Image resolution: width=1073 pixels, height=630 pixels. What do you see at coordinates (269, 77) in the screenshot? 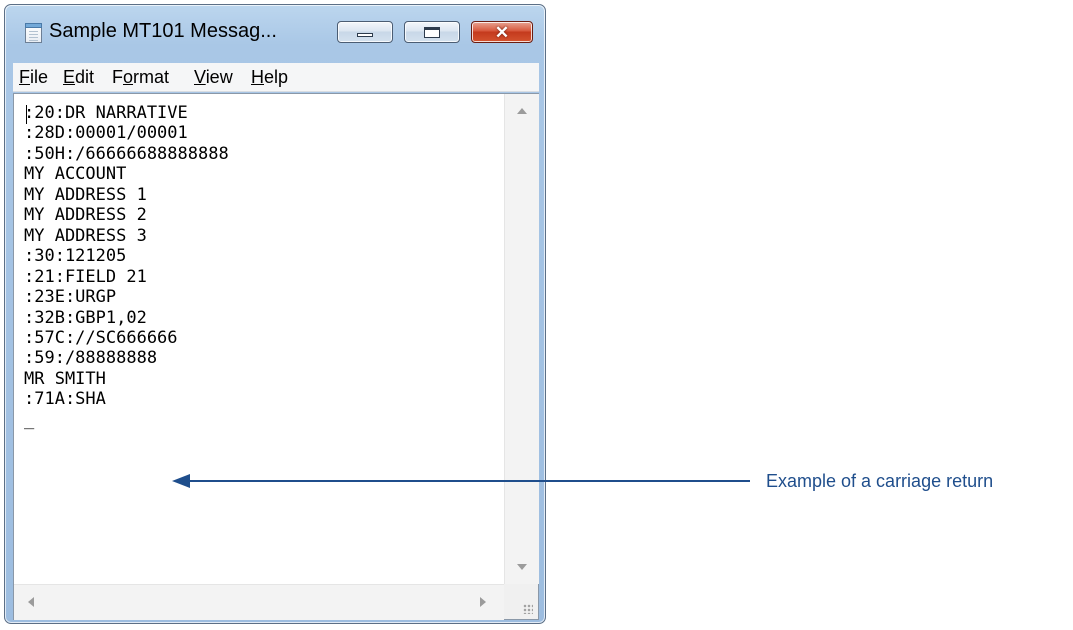
I see `menu-help: Help` at bounding box center [269, 77].